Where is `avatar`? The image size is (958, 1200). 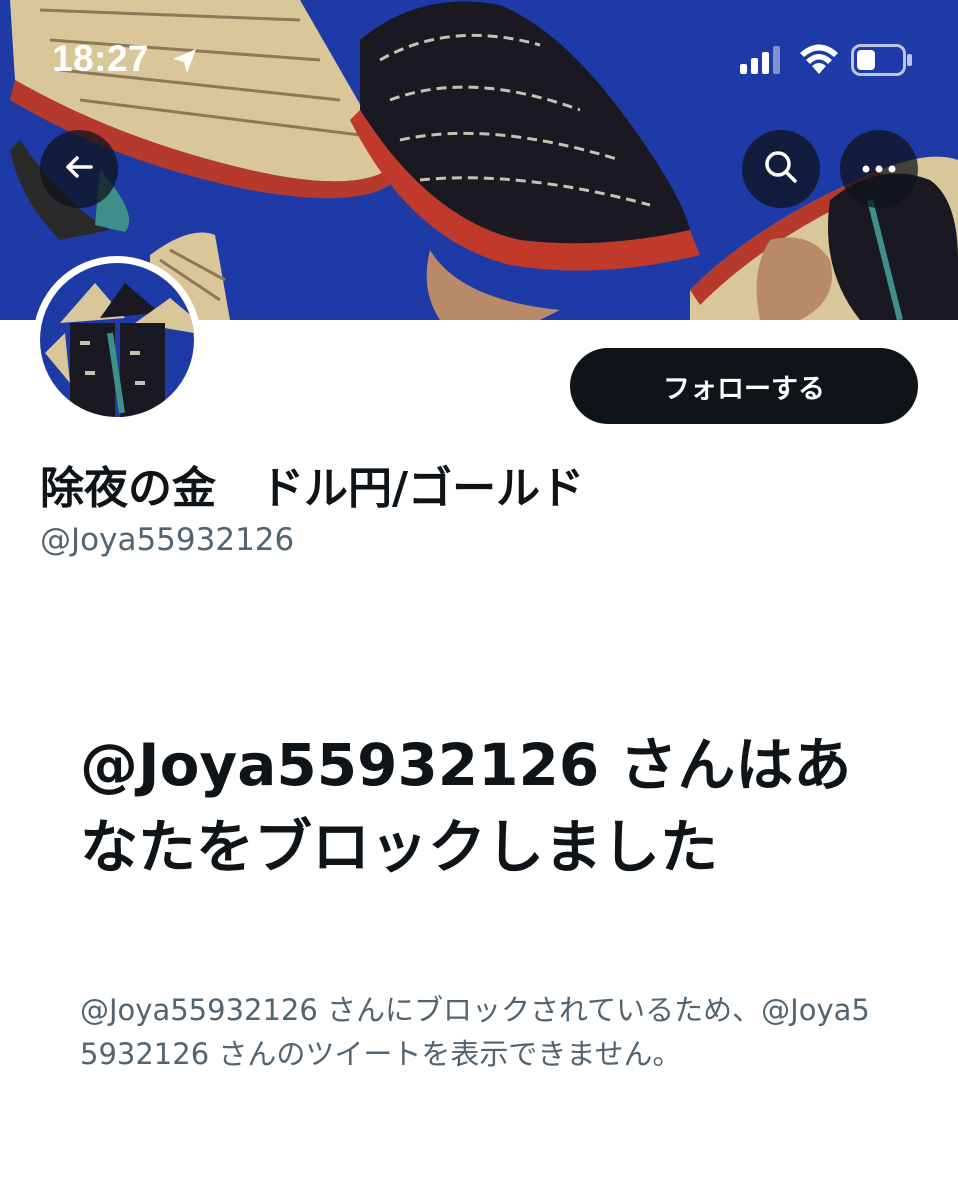
avatar is located at coordinates (117, 340).